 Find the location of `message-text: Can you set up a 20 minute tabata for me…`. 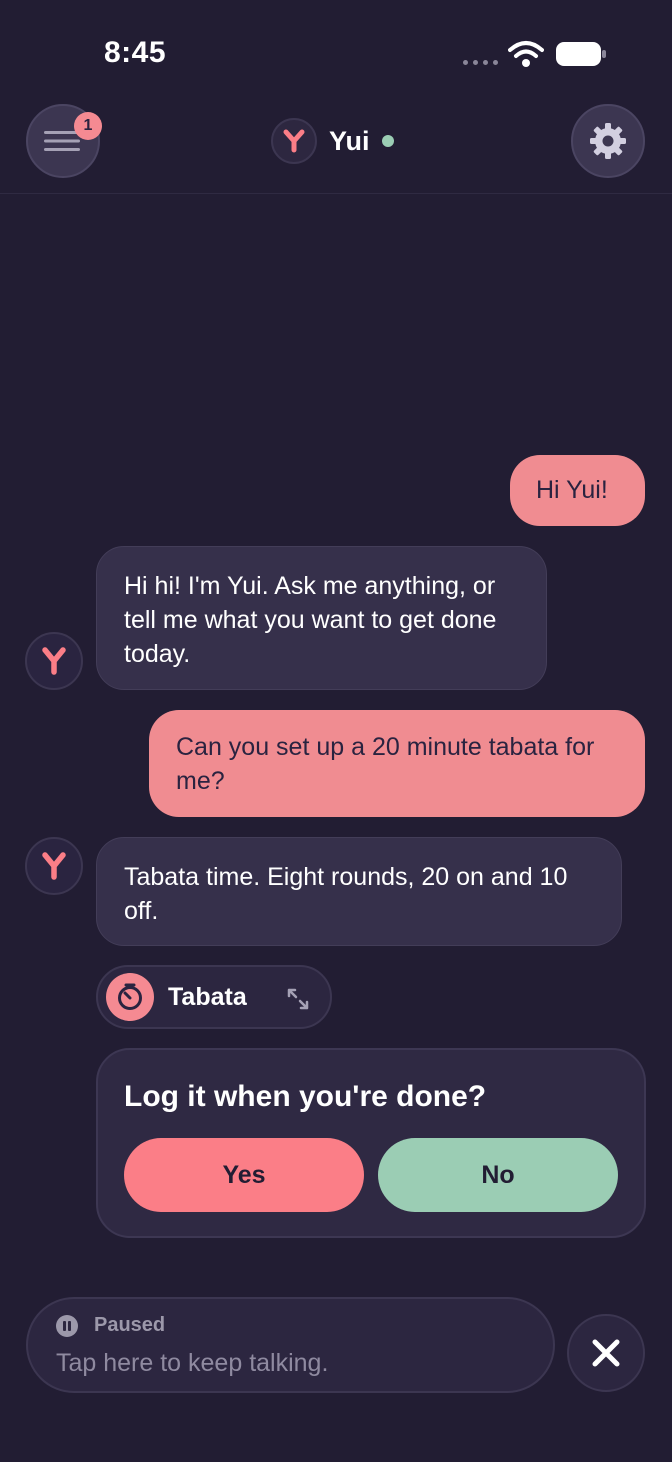

message-text: Can you set up a 20 minute tabata for me… is located at coordinates (385, 764).